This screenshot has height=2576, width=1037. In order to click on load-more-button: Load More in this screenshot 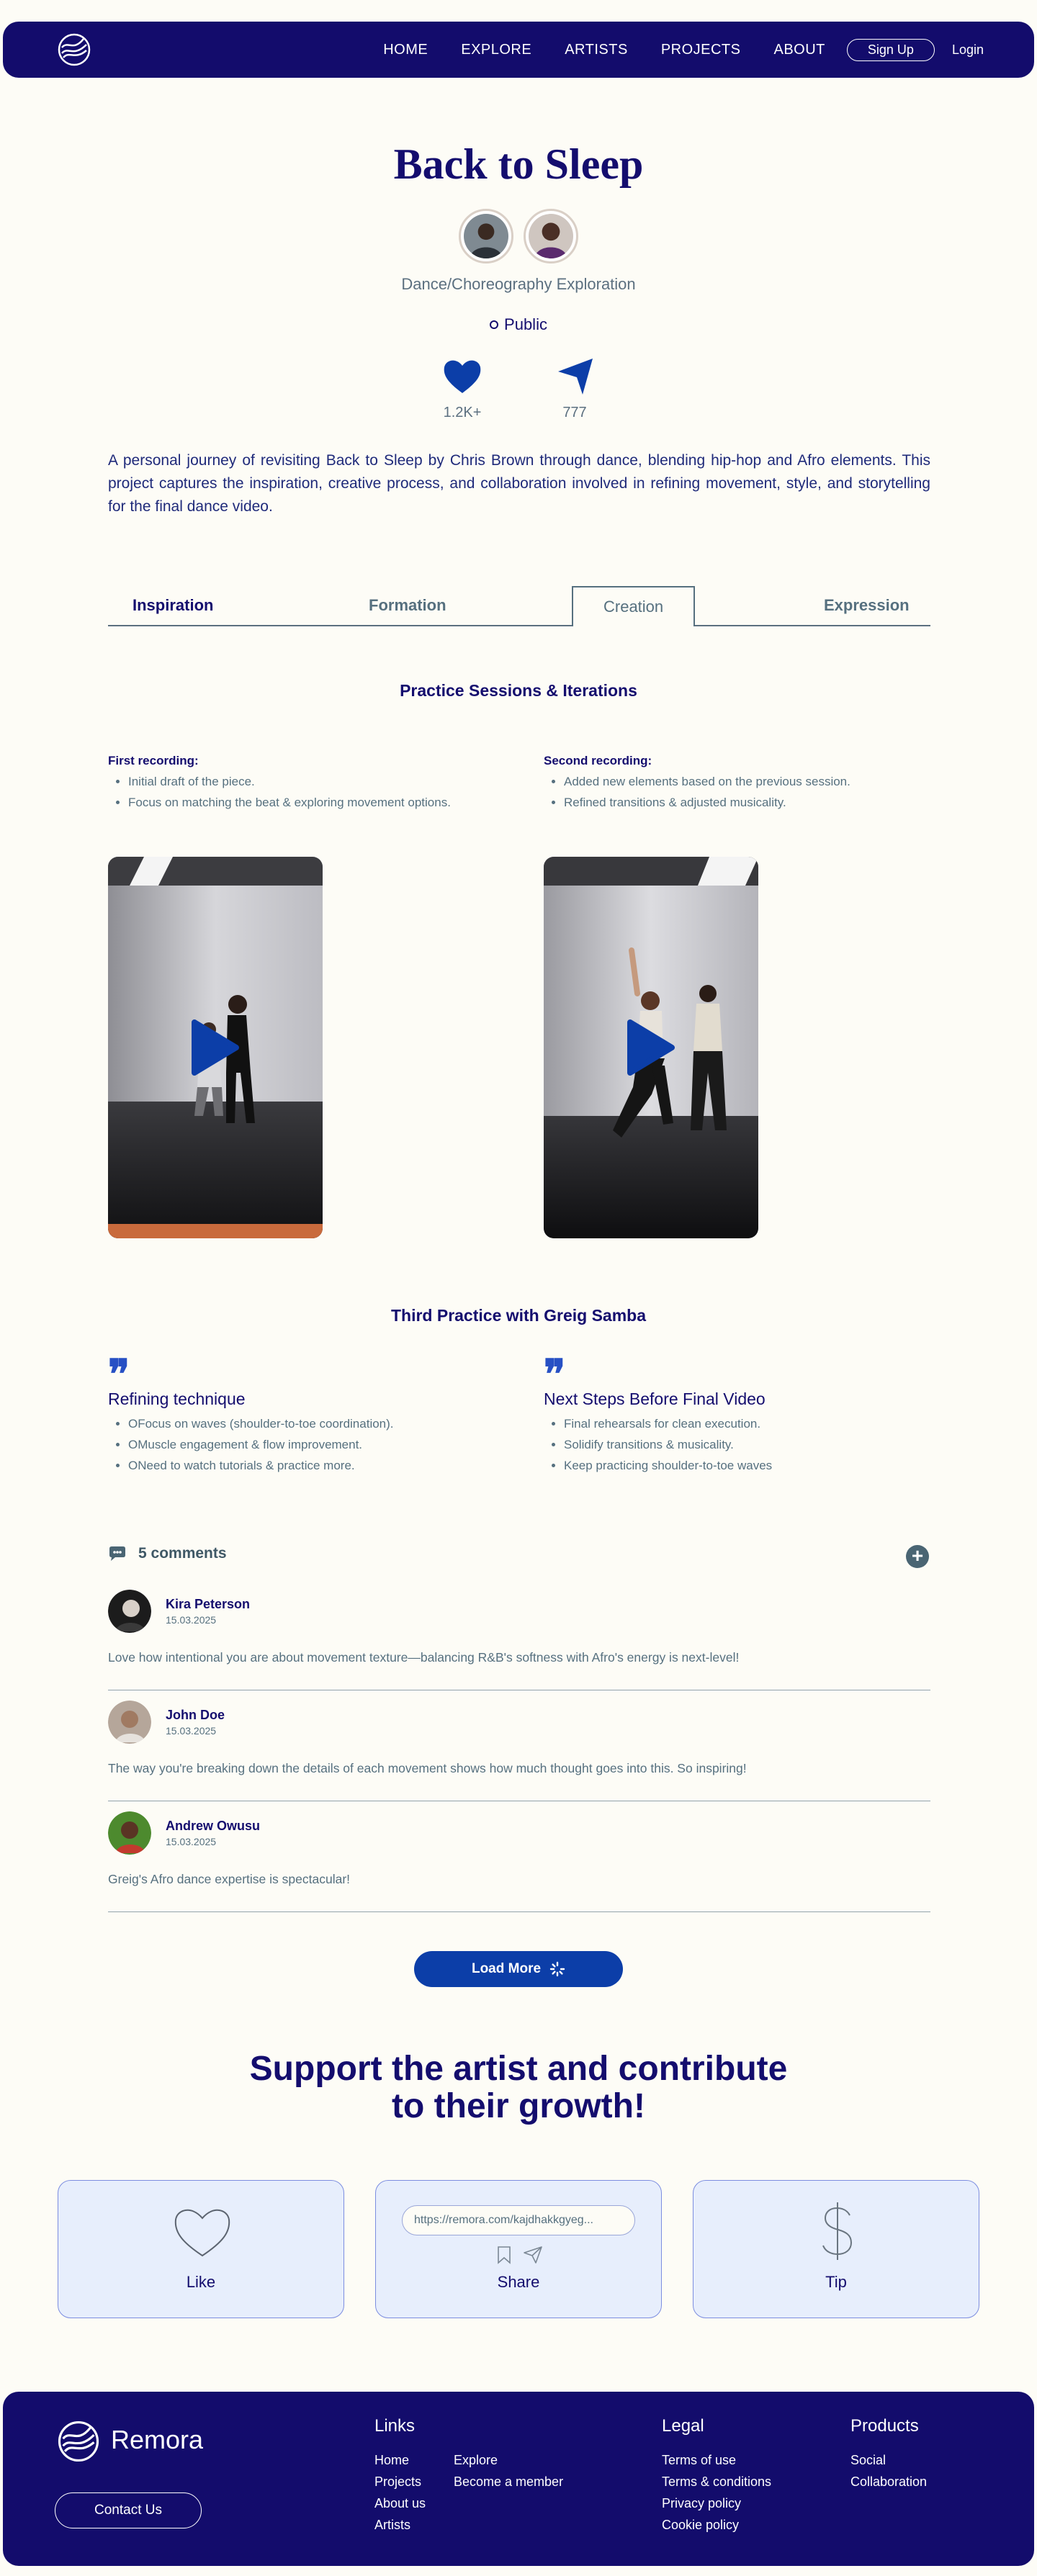, I will do `click(518, 1969)`.